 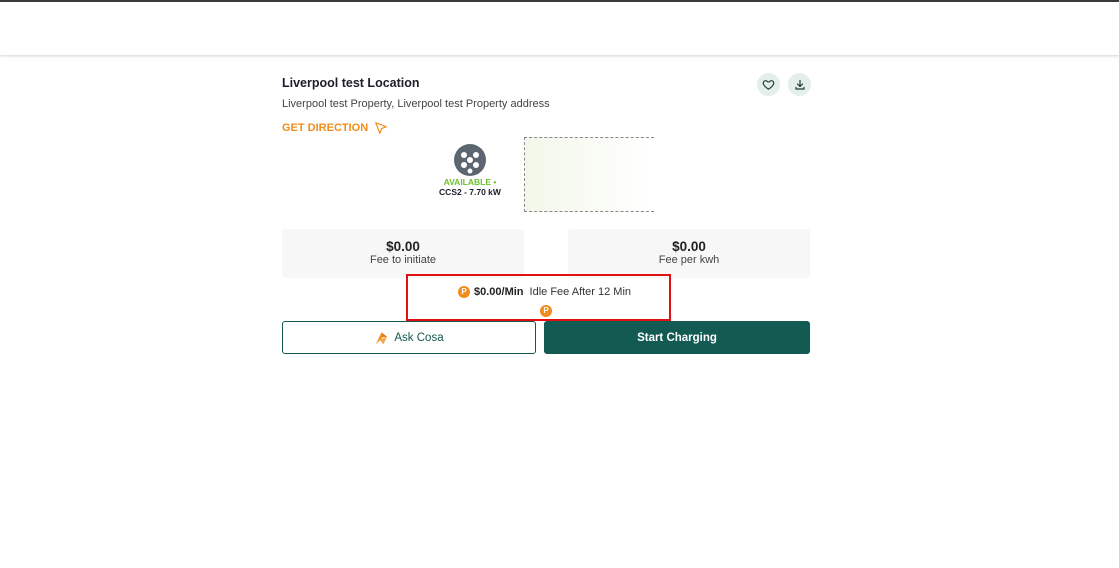 I want to click on location-title: Liverpool test Location, so click(x=351, y=83).